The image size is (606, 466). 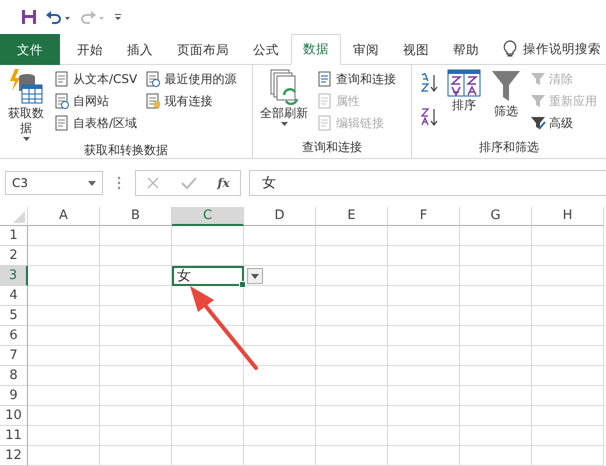 What do you see at coordinates (266, 49) in the screenshot?
I see `ribbon-tab: 公式` at bounding box center [266, 49].